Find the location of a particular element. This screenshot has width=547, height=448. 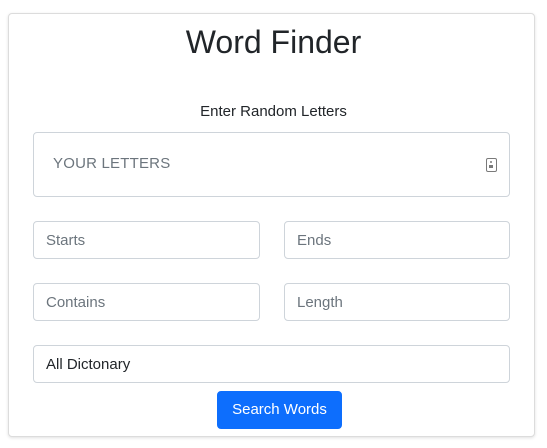

contains-input: Contains is located at coordinates (146, 302).